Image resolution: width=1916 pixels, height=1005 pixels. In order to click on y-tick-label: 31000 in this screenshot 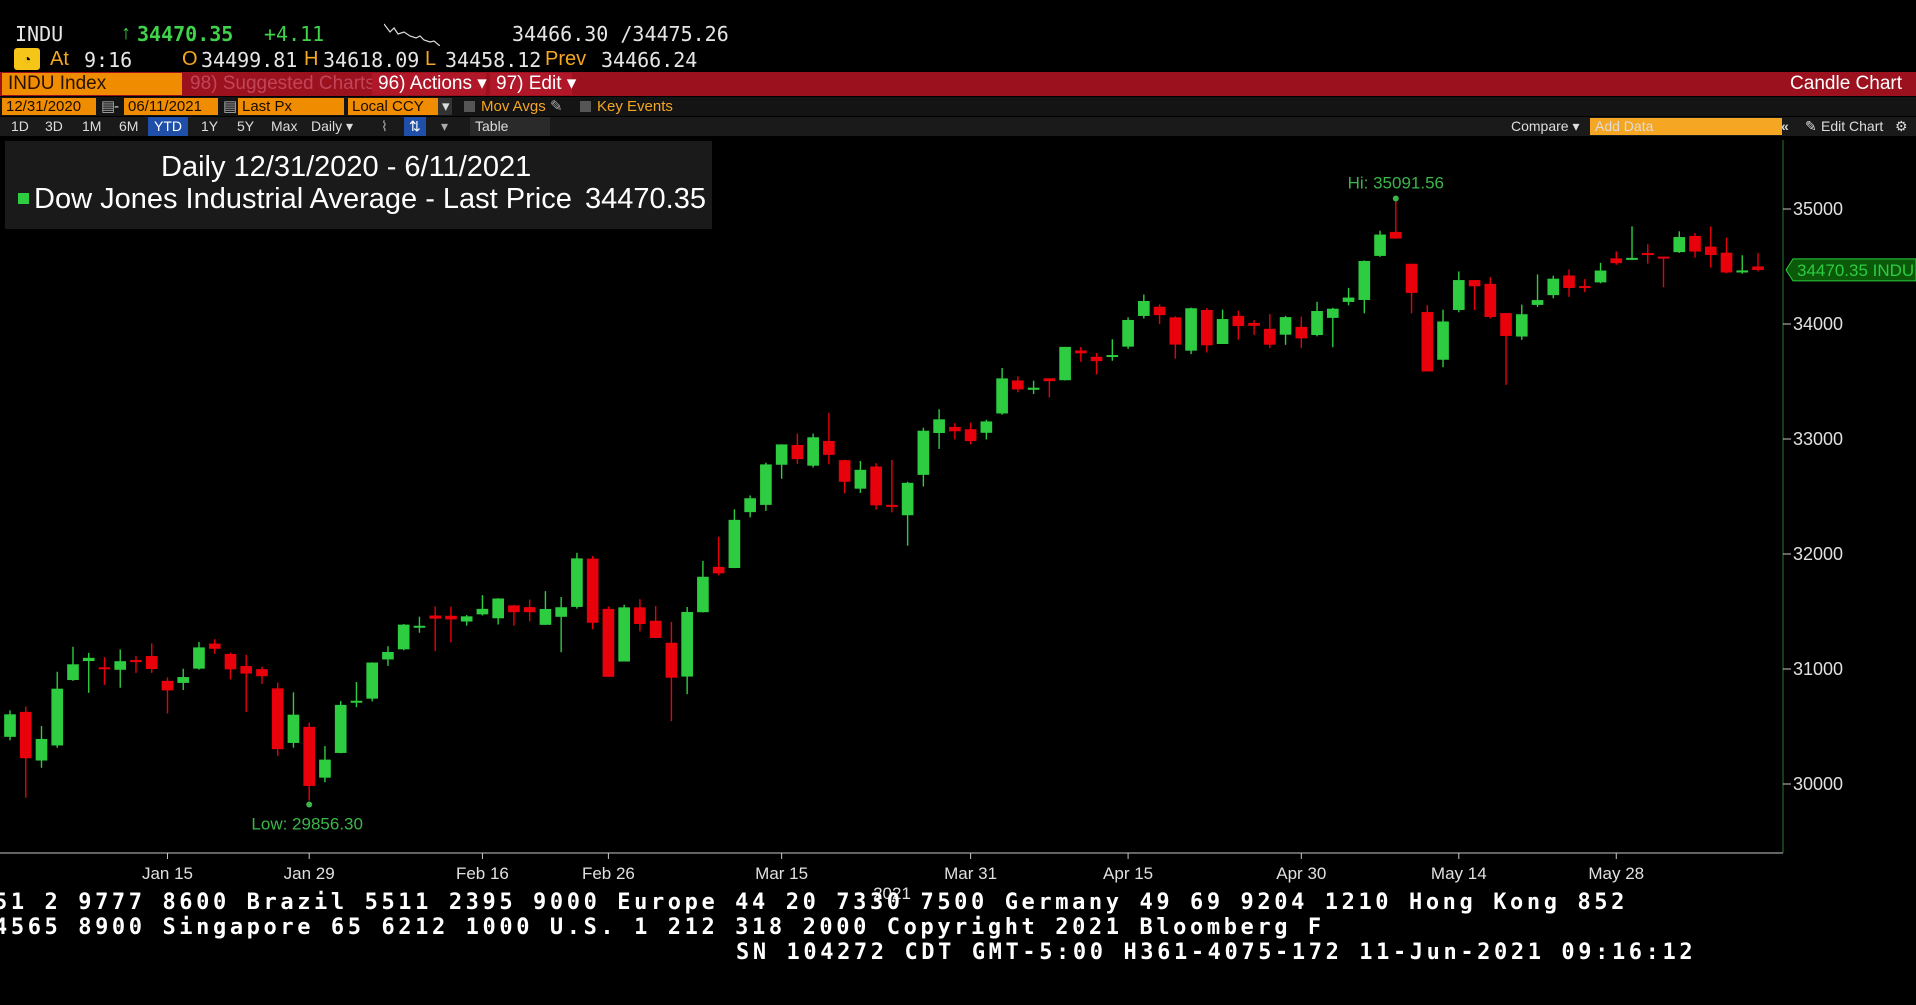, I will do `click(1818, 669)`.